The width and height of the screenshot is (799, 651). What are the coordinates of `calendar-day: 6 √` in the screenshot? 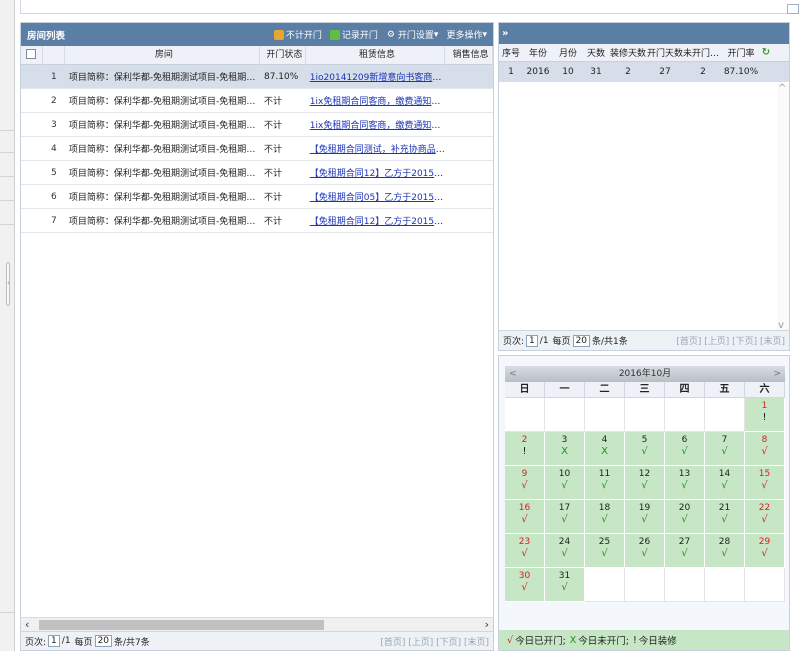 It's located at (685, 449).